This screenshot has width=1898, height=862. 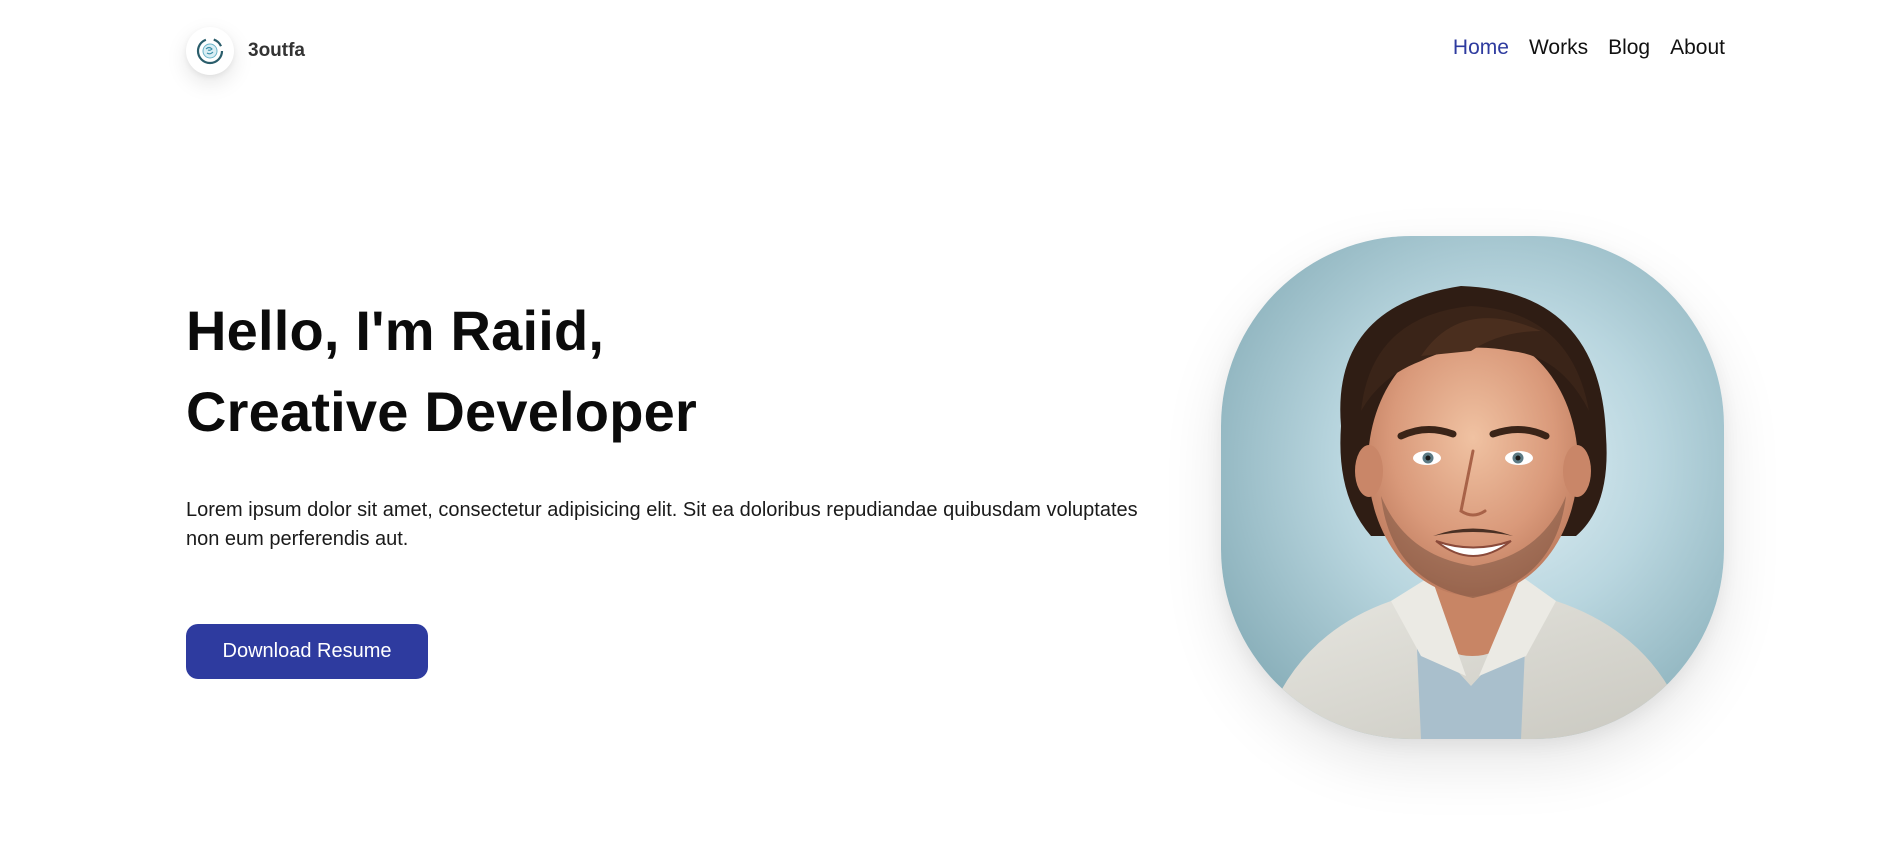 What do you see at coordinates (1481, 48) in the screenshot?
I see `nav-home-link: Home` at bounding box center [1481, 48].